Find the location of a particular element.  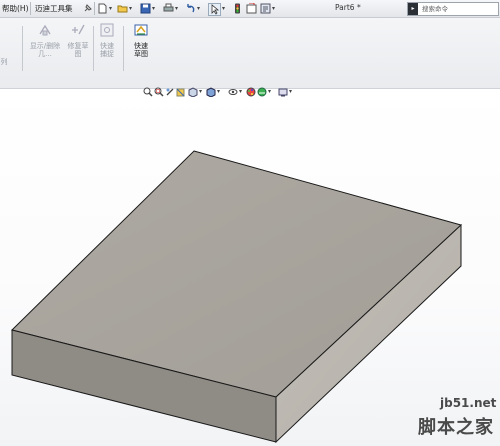

options-dropdown-chevron-icon: ▾ is located at coordinates (273, 8).